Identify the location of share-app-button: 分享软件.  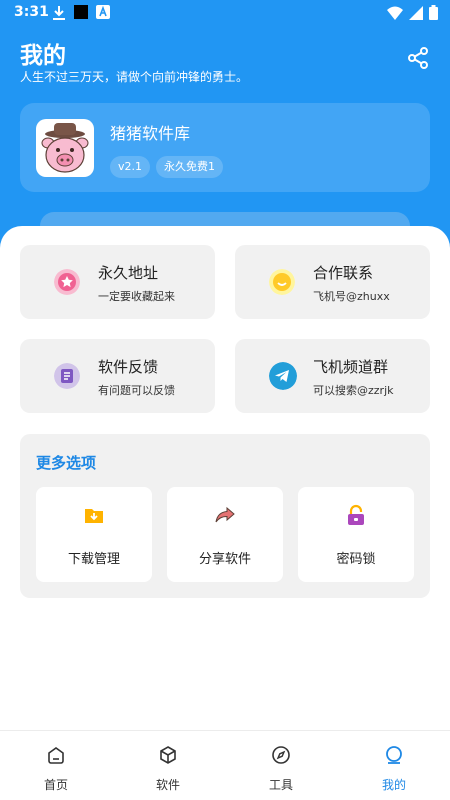
(225, 534).